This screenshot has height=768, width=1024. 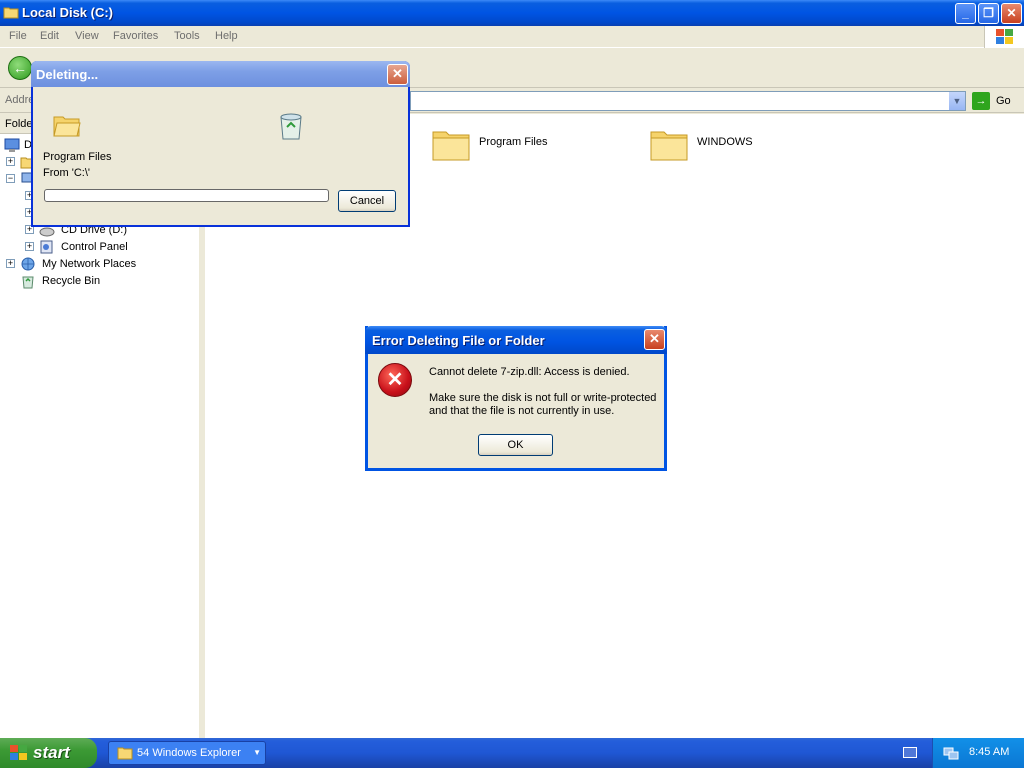 I want to click on back-button: ←, so click(x=20, y=68).